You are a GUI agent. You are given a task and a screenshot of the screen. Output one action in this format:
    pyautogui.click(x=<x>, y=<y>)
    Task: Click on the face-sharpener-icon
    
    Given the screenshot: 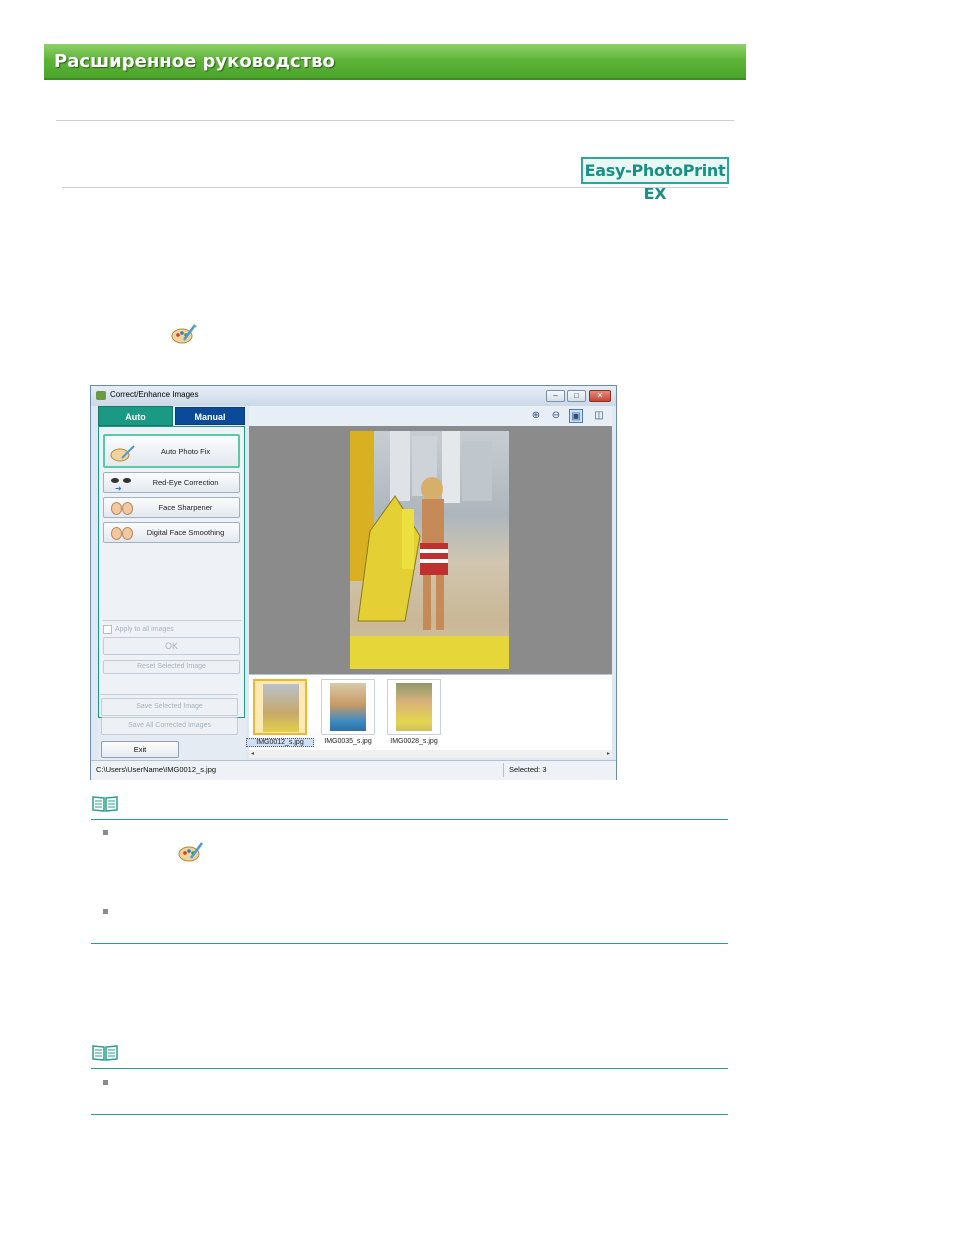 What is the action you would take?
    pyautogui.click(x=121, y=508)
    